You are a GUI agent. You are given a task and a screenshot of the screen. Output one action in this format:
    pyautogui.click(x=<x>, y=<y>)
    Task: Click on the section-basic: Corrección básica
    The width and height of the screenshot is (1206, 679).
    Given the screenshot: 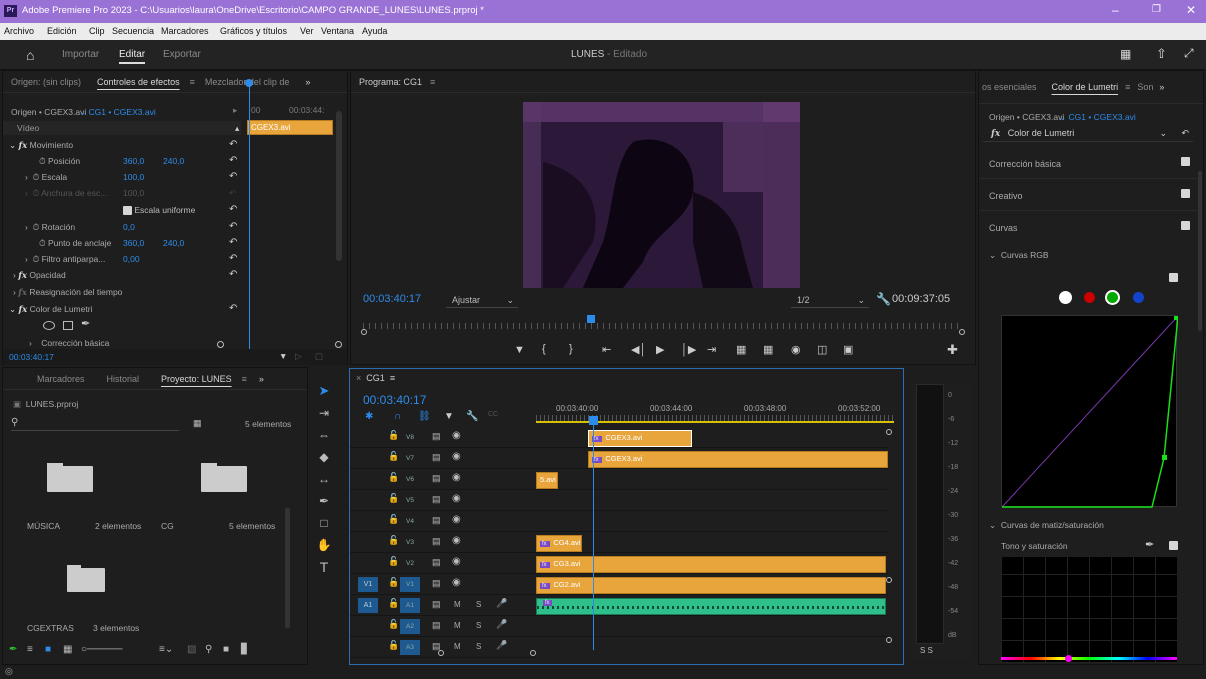 What is the action you would take?
    pyautogui.click(x=1090, y=163)
    